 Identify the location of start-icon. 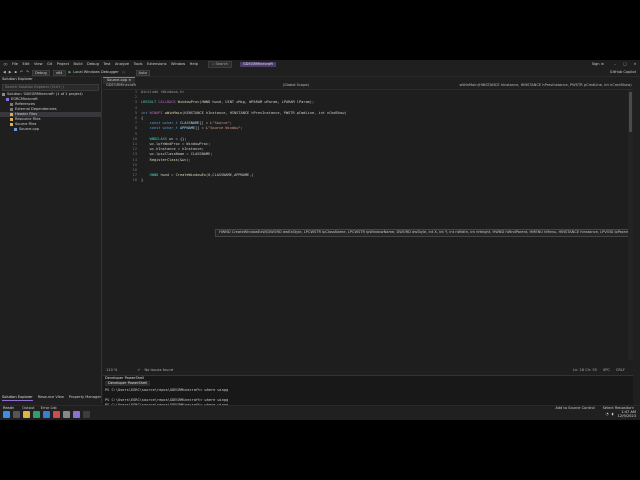
(6, 414).